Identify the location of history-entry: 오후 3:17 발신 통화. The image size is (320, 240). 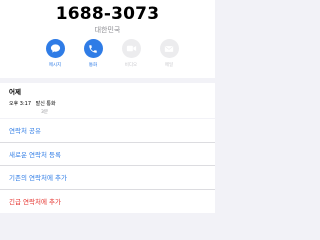
(32, 103).